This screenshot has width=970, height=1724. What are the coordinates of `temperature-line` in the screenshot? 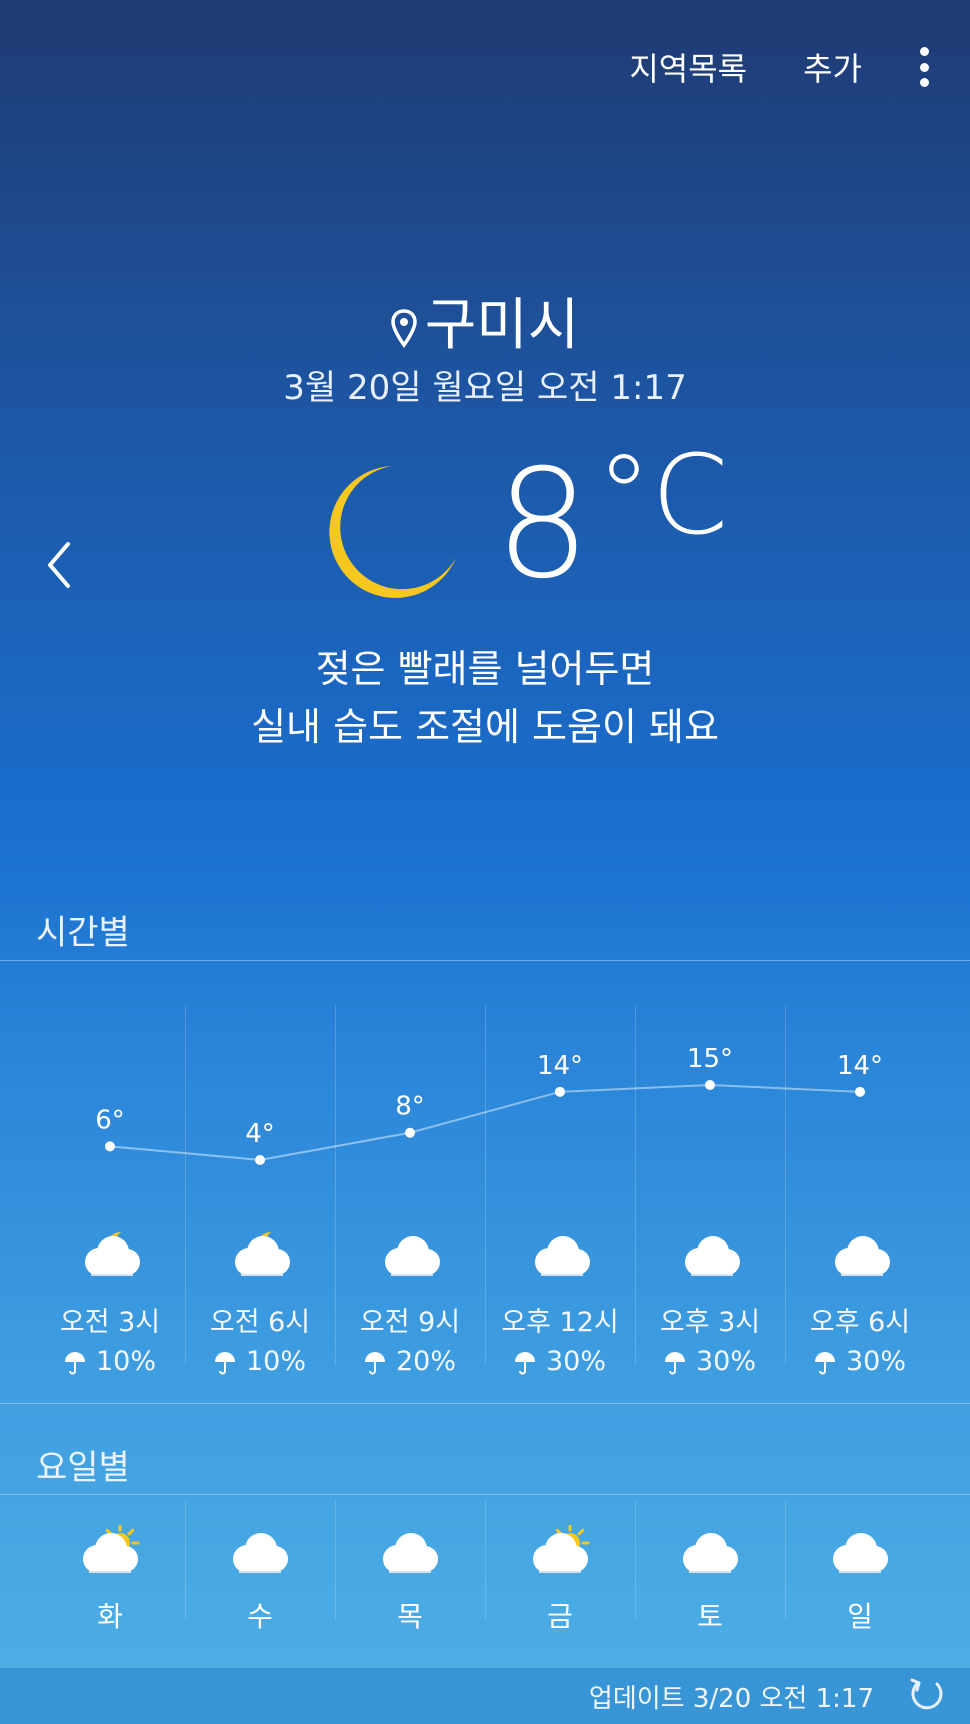 It's located at (485, 1122).